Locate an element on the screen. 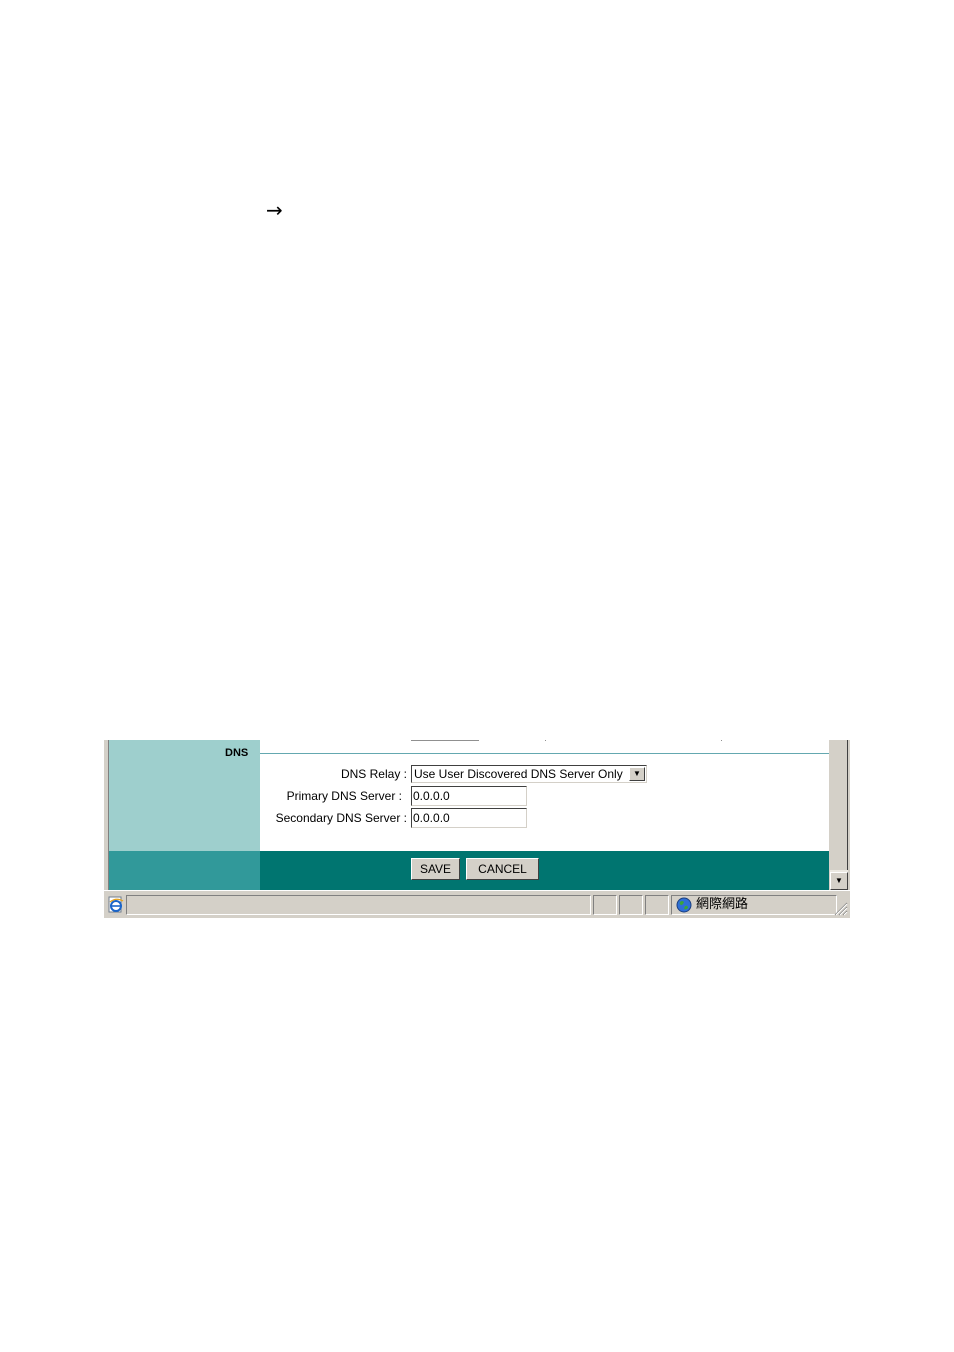 This screenshot has height=1352, width=954. arrow-icon: → is located at coordinates (274, 210).